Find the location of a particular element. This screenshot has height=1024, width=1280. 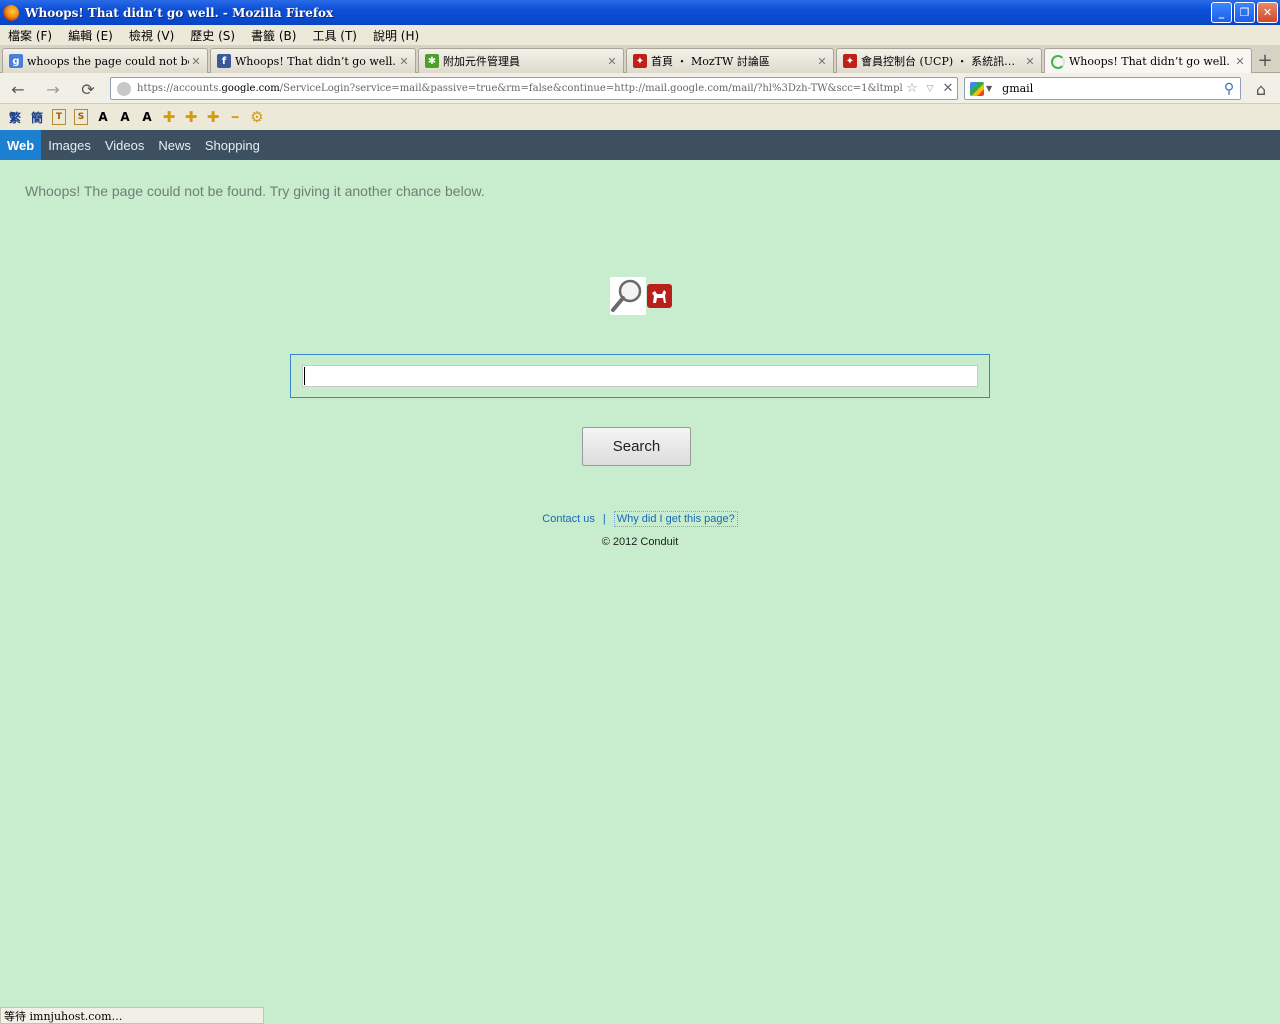

new-tab-button: + is located at coordinates (1265, 60).